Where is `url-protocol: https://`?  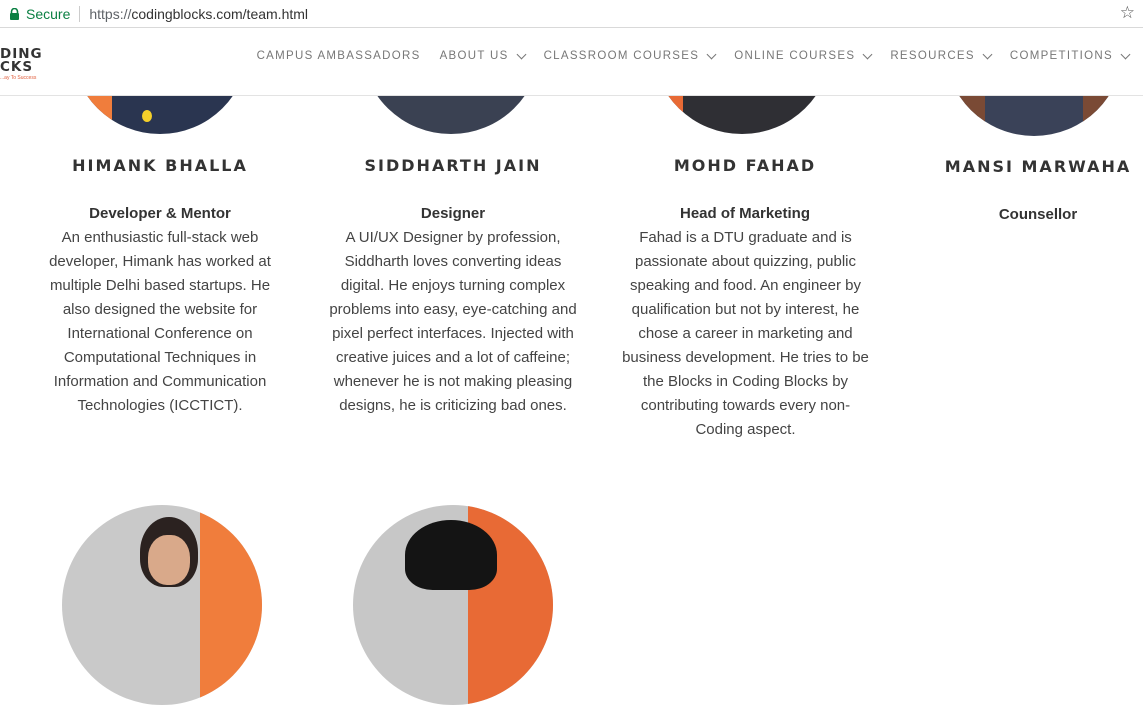 url-protocol: https:// is located at coordinates (110, 13).